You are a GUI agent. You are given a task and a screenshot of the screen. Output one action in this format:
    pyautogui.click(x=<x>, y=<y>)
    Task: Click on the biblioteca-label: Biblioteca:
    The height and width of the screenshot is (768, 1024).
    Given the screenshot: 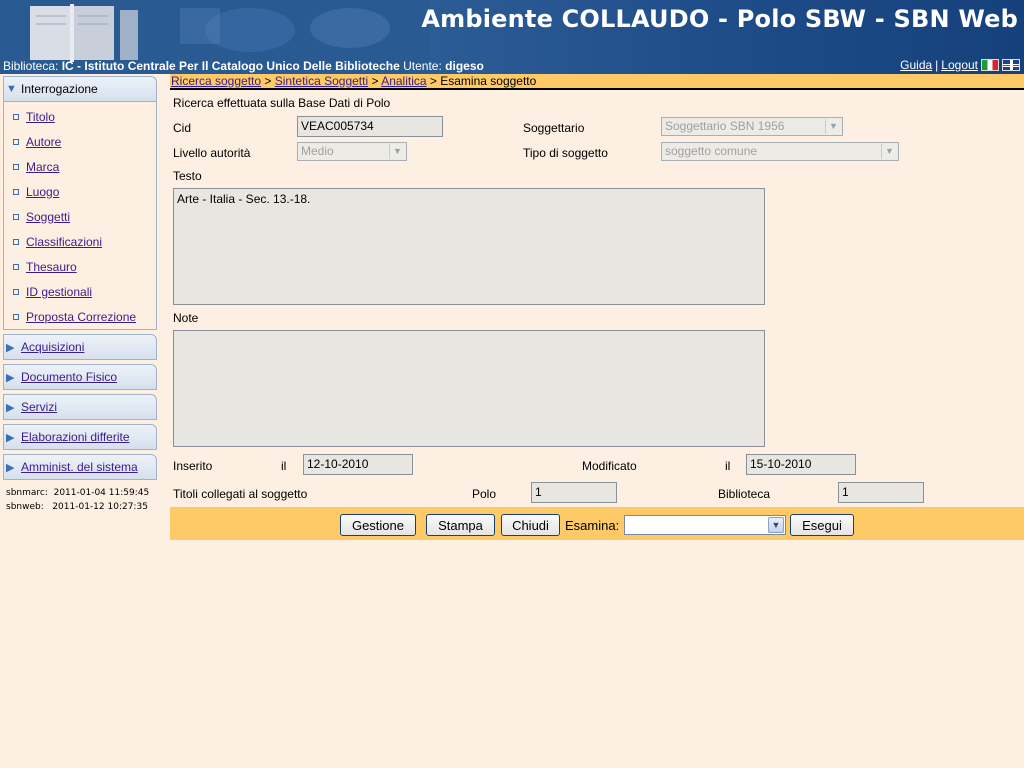 What is the action you would take?
    pyautogui.click(x=31, y=66)
    